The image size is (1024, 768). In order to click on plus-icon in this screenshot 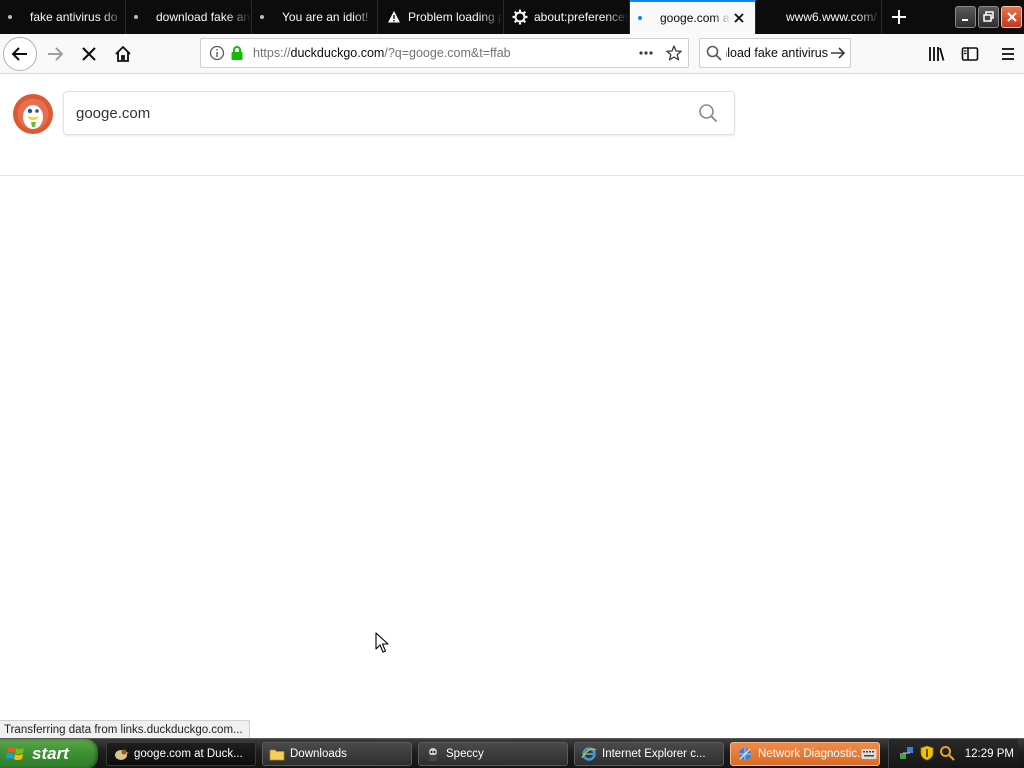, I will do `click(899, 17)`.